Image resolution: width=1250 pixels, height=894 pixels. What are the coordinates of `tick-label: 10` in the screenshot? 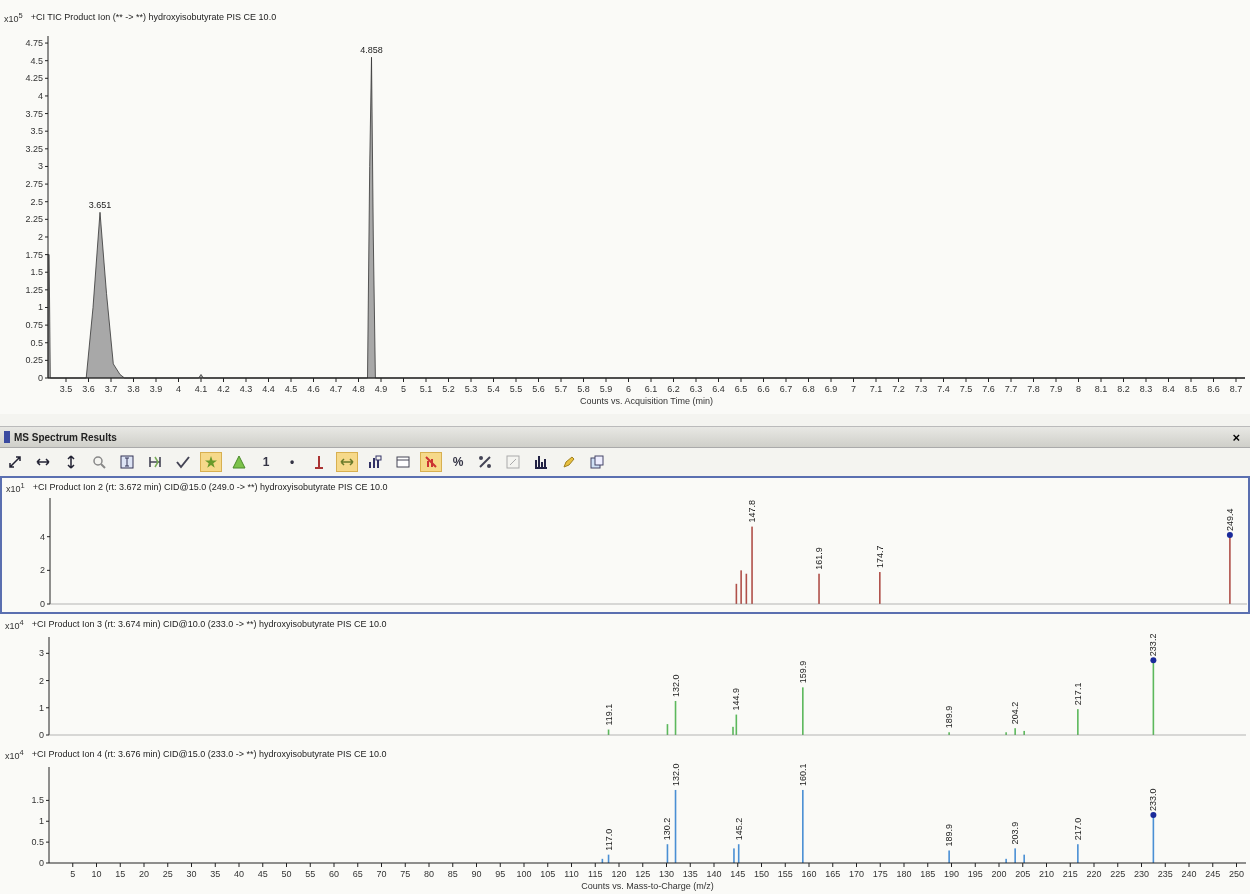 It's located at (96, 874).